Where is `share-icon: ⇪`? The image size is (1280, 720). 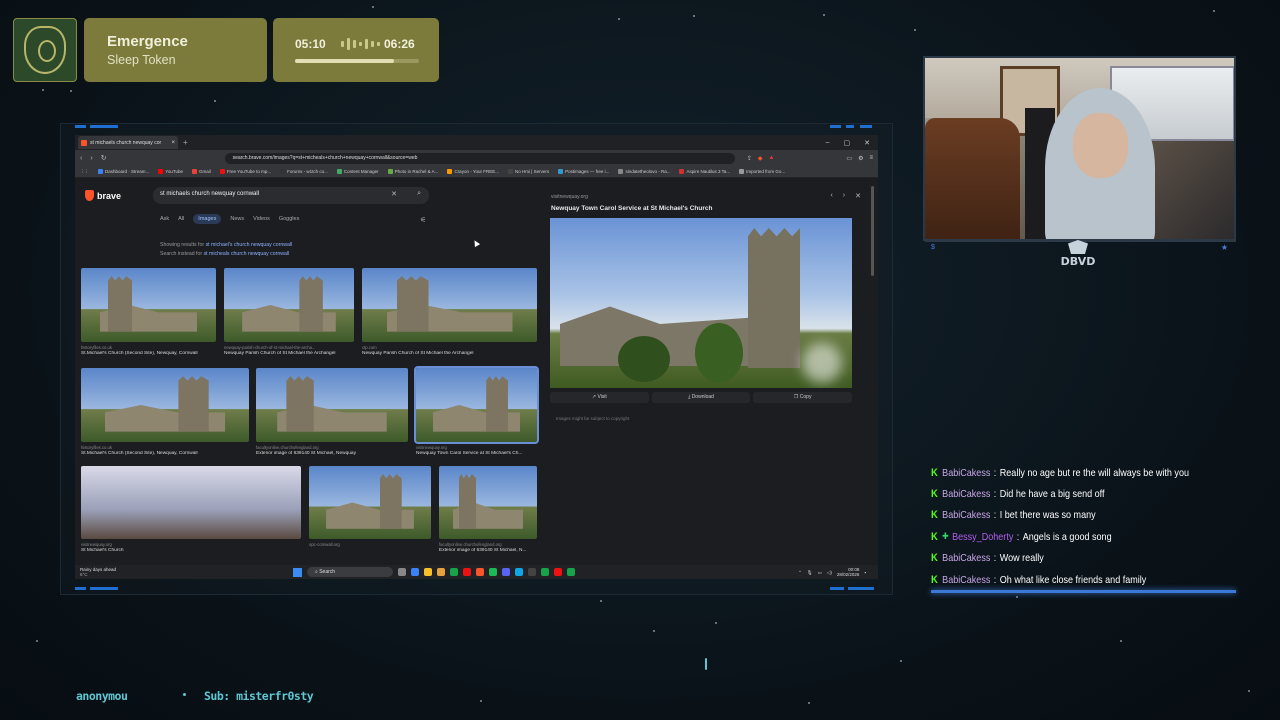 share-icon: ⇪ is located at coordinates (749, 158).